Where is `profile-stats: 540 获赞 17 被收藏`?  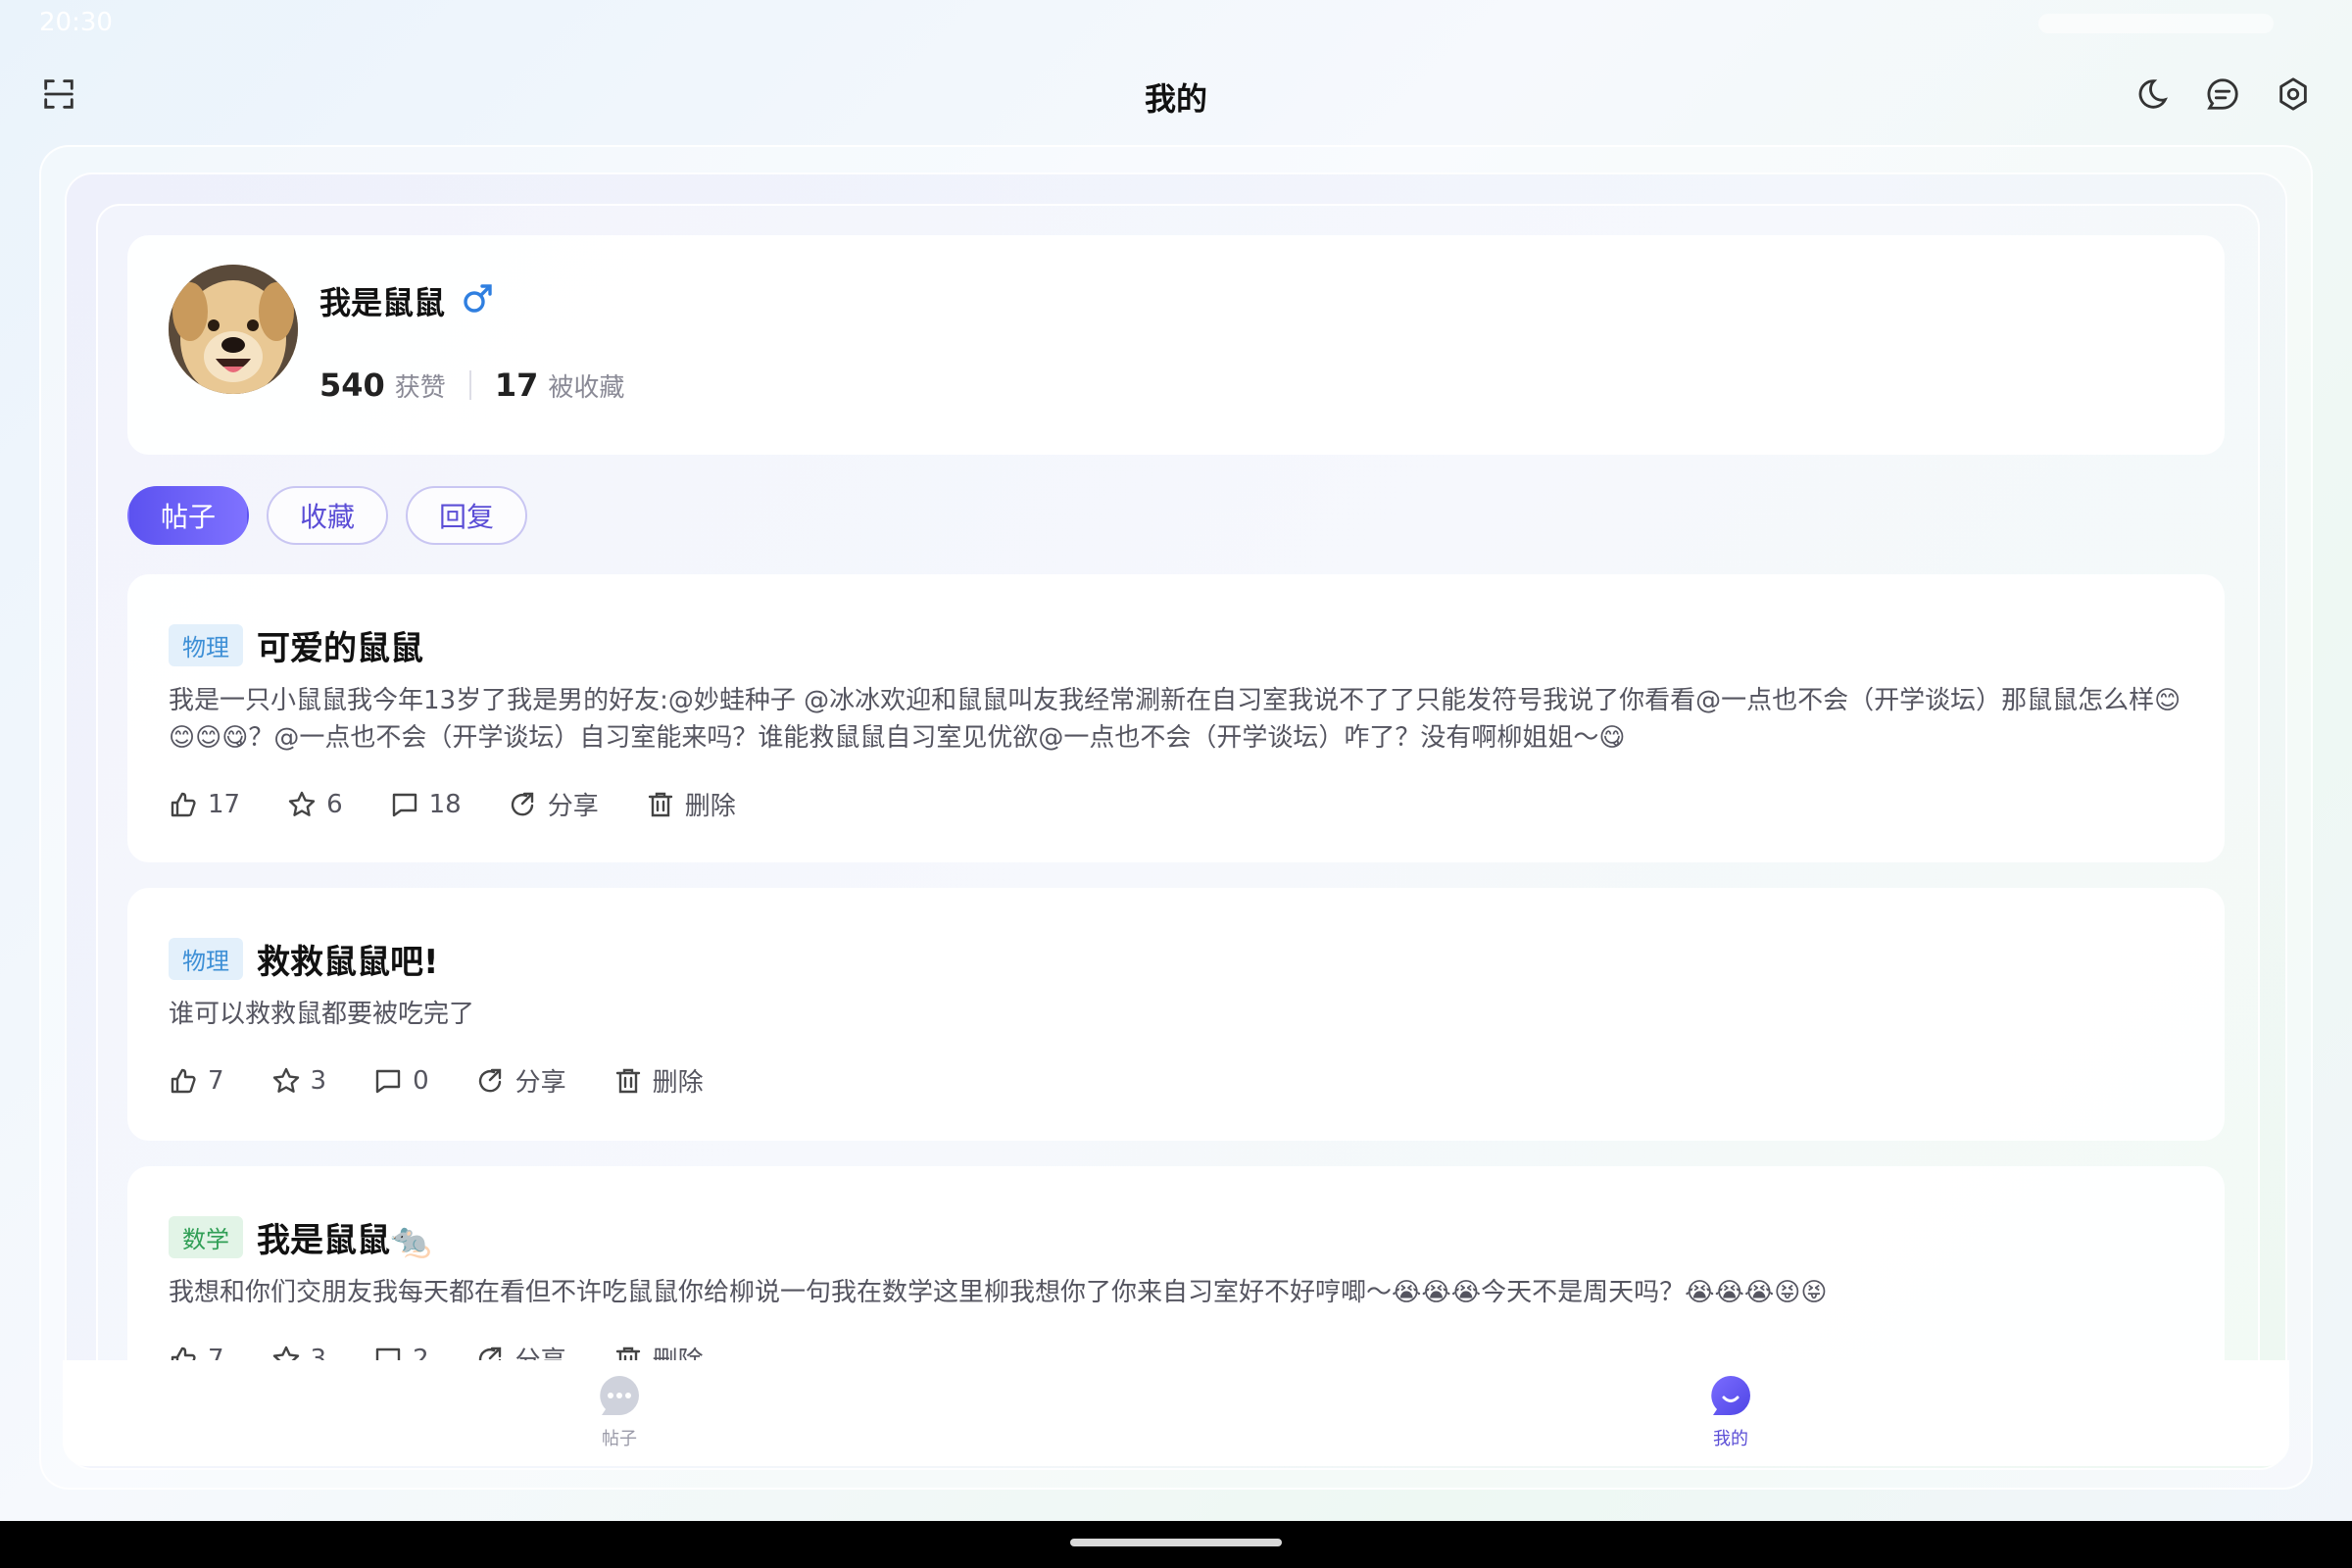
profile-stats: 540 获赞 17 被收藏 is located at coordinates (471, 385).